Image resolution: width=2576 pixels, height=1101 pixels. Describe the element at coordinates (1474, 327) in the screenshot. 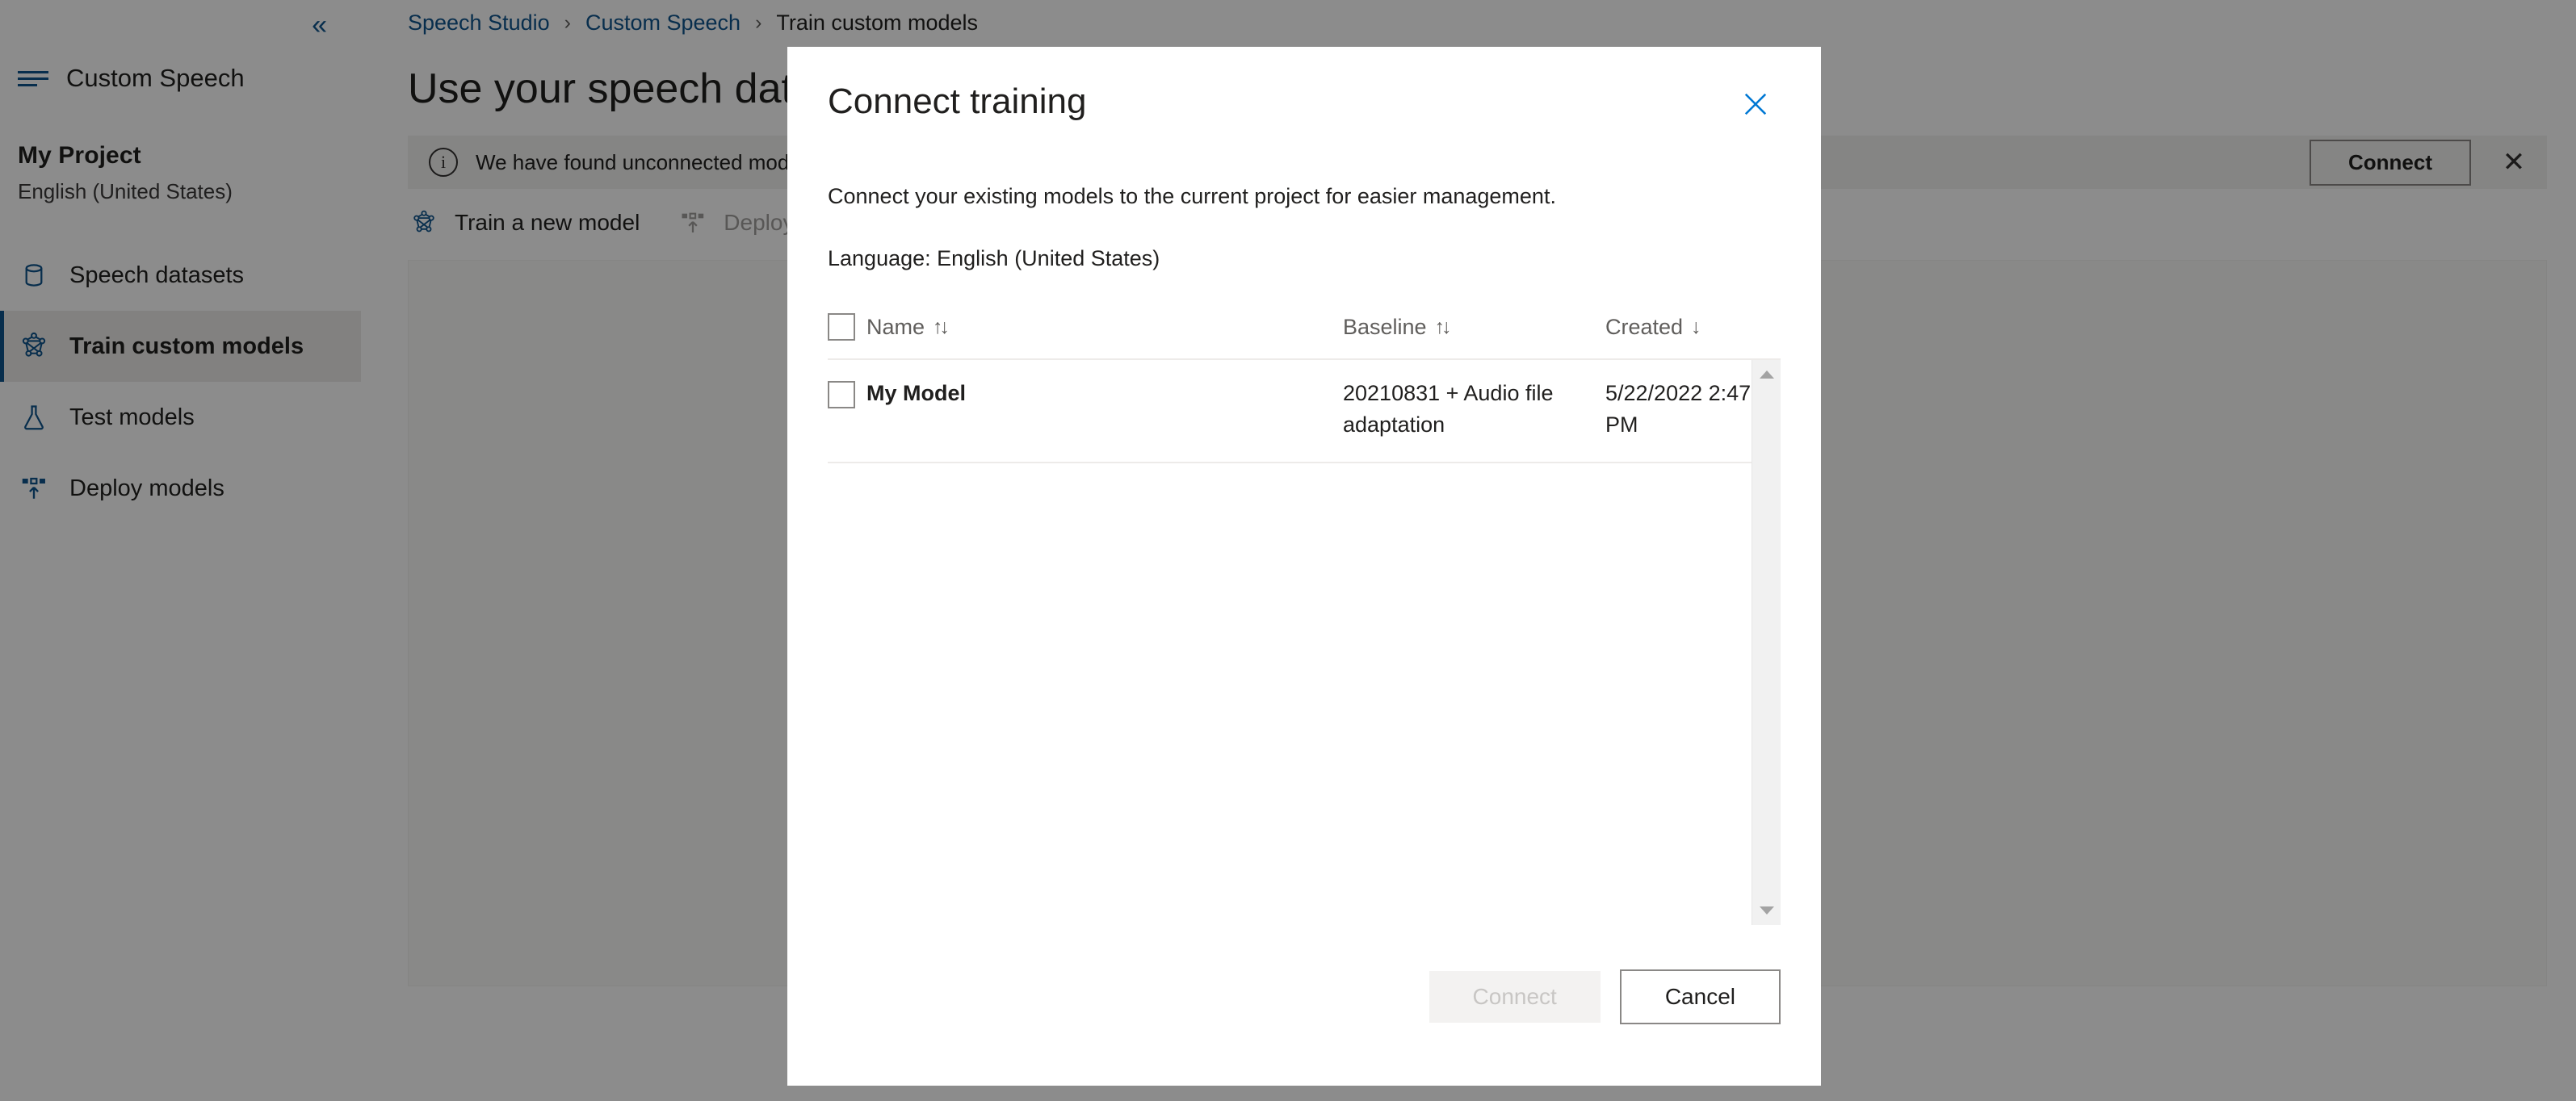

I see `column-header-baseline: Baseline ↑↓` at that location.